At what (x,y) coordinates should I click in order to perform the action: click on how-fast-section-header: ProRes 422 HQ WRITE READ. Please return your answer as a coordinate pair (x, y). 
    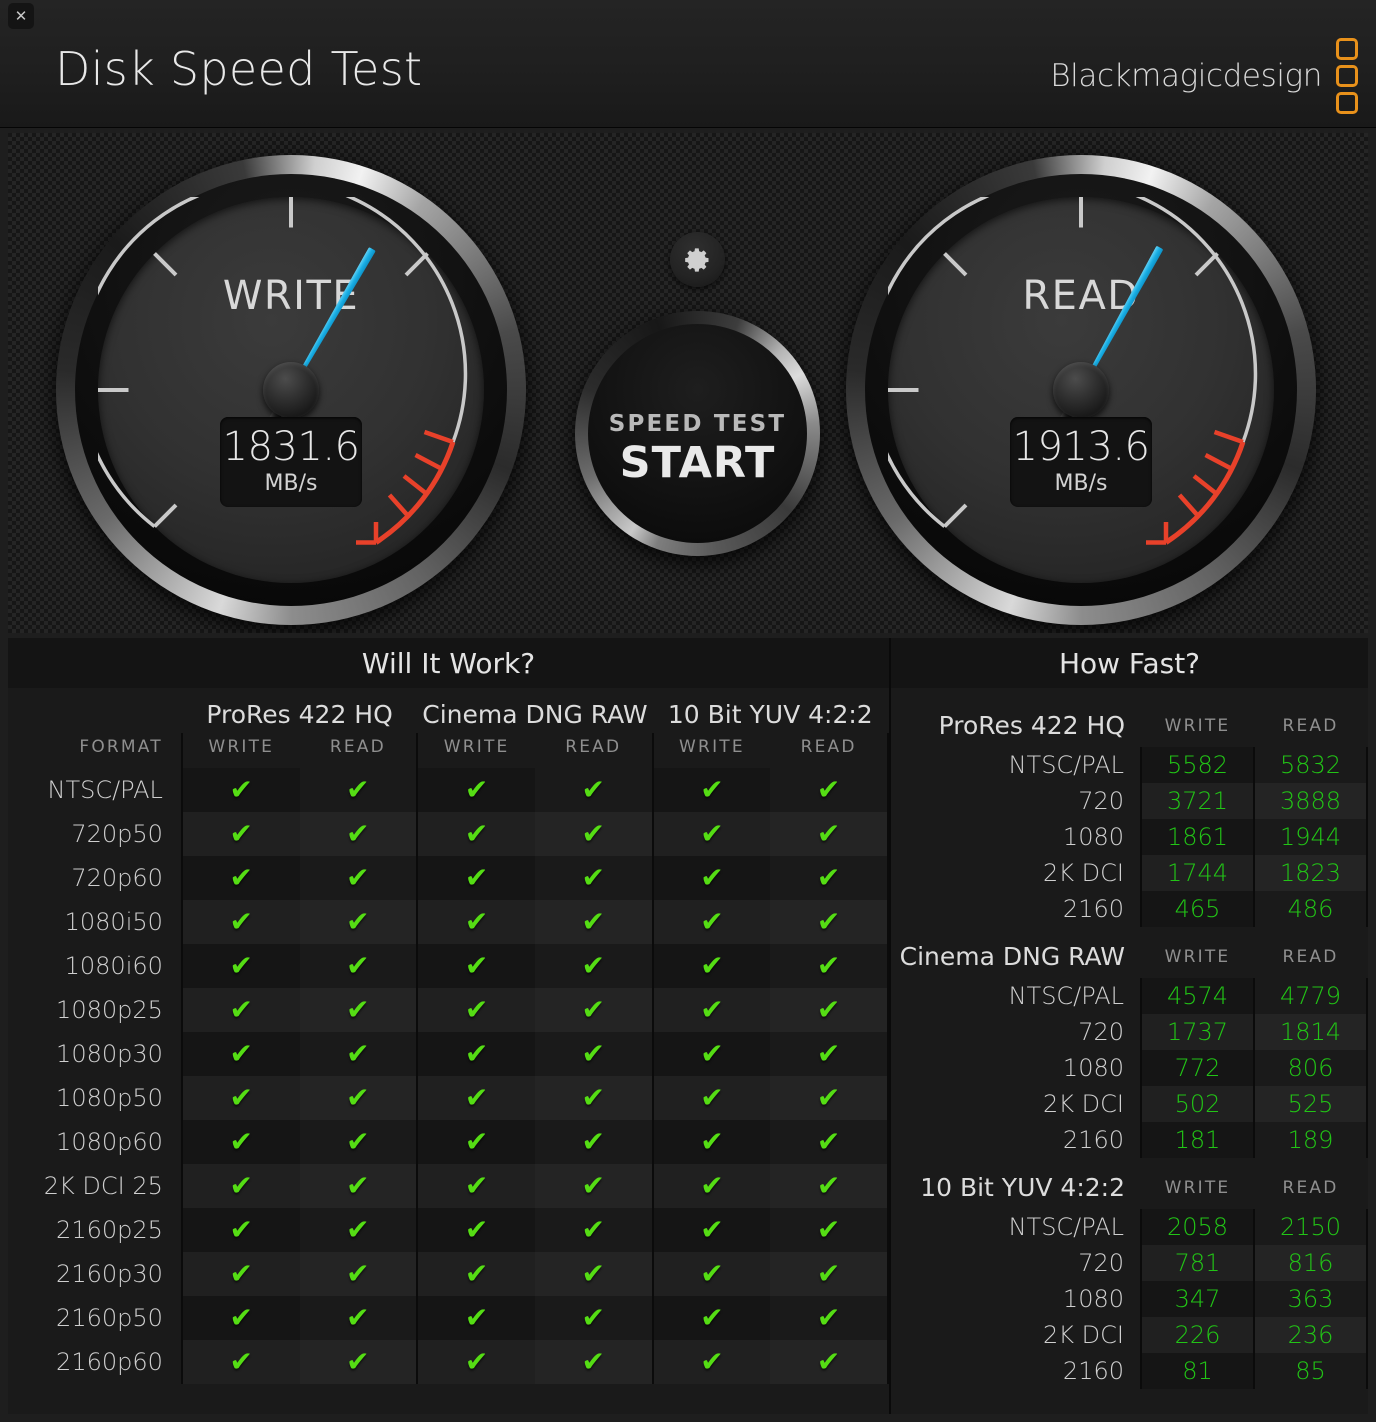
    Looking at the image, I should click on (1129, 721).